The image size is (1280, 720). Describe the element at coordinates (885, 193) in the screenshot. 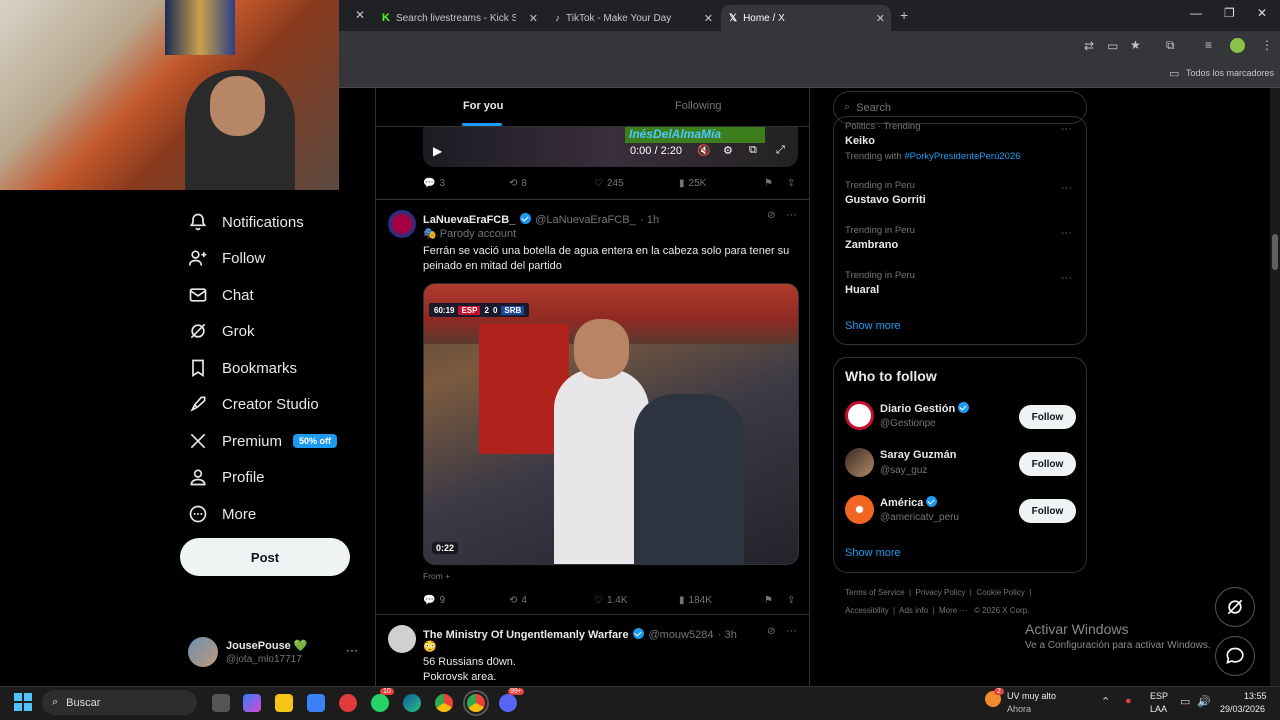

I see `trend-item: Trending in Peru Gustavo Gorriti` at that location.